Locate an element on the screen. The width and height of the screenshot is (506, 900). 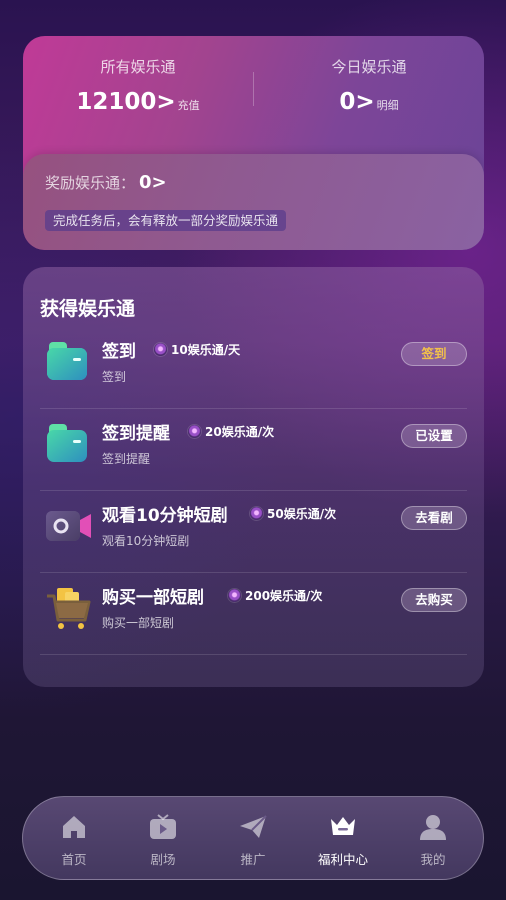
watch-button: 去看剧 is located at coordinates (434, 518).